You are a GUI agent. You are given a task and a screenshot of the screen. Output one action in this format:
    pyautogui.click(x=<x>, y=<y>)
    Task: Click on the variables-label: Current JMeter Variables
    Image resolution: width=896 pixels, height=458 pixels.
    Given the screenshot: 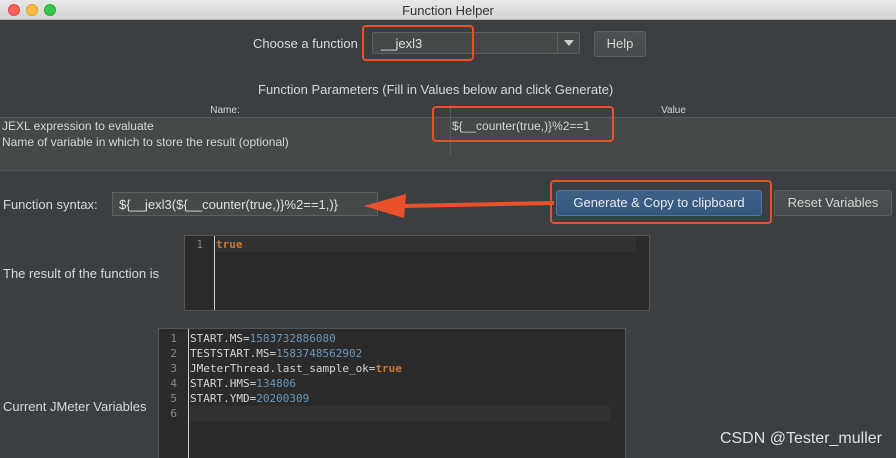 What is the action you would take?
    pyautogui.click(x=75, y=406)
    